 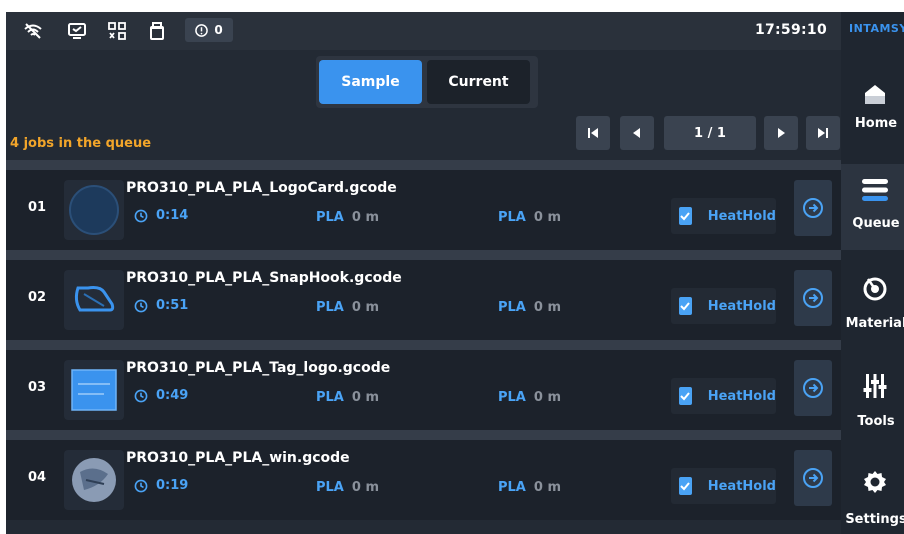 What do you see at coordinates (37, 207) in the screenshot?
I see `job-number: 01` at bounding box center [37, 207].